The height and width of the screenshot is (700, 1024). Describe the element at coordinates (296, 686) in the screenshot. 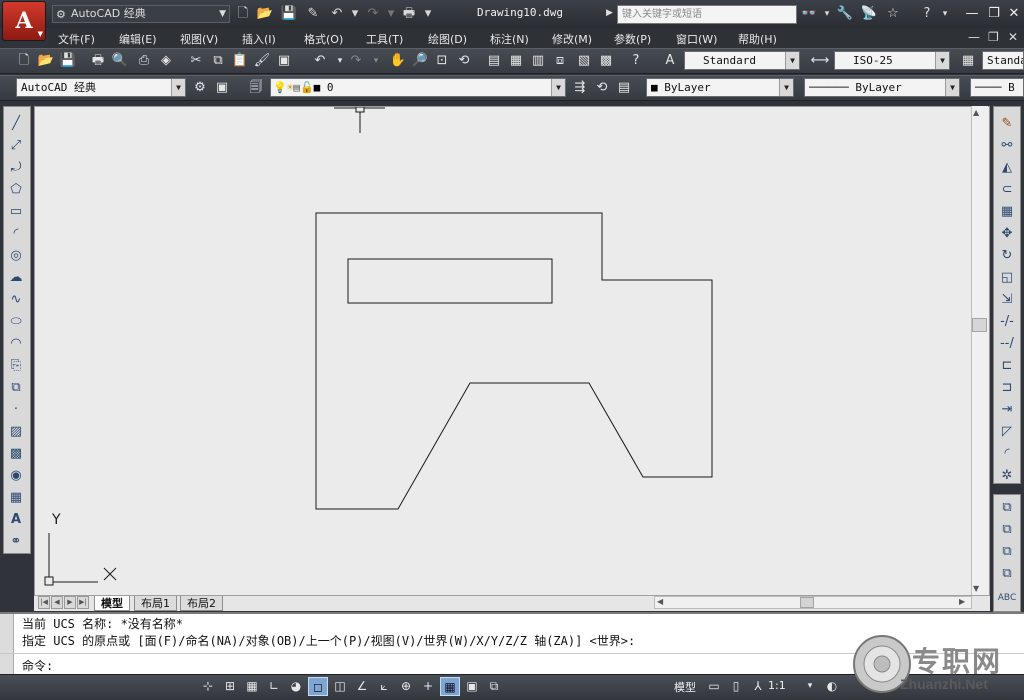

I see `polar-tracking-icon: ◕` at that location.